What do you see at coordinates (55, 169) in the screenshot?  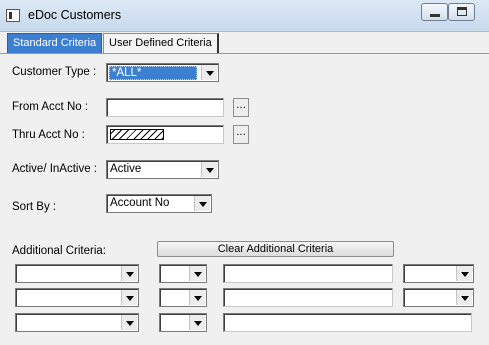 I see `active-label: Active/ InActive :` at bounding box center [55, 169].